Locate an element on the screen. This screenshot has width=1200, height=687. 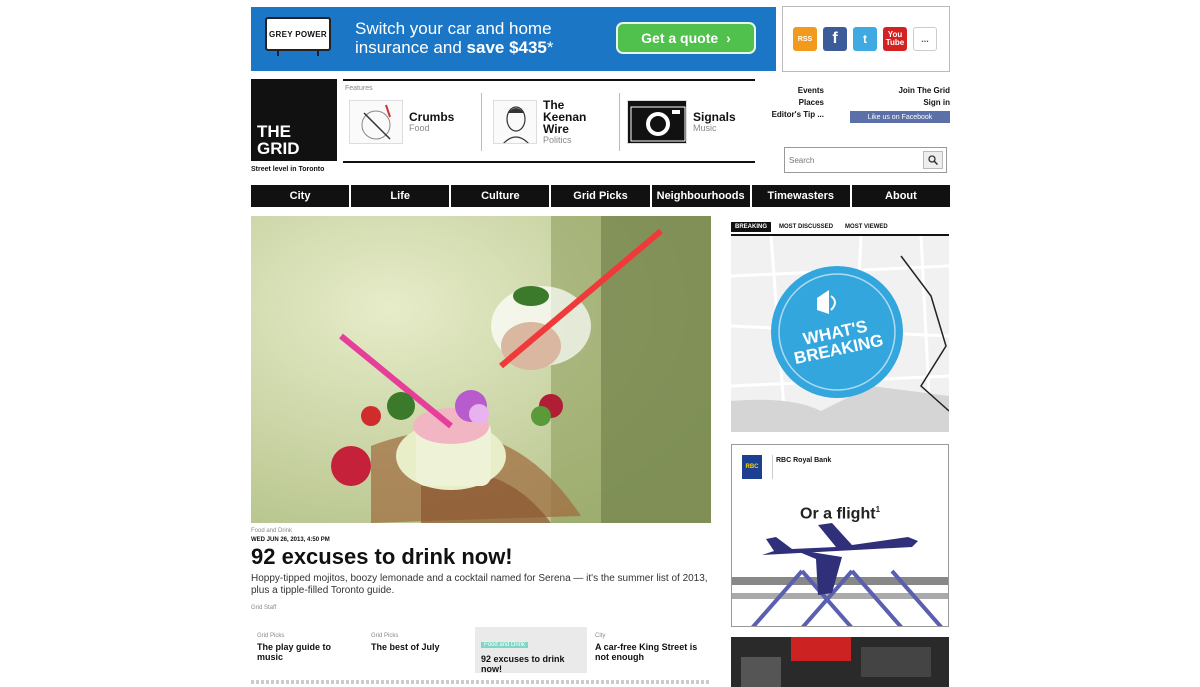
nav-culture: Culture is located at coordinates (500, 196).